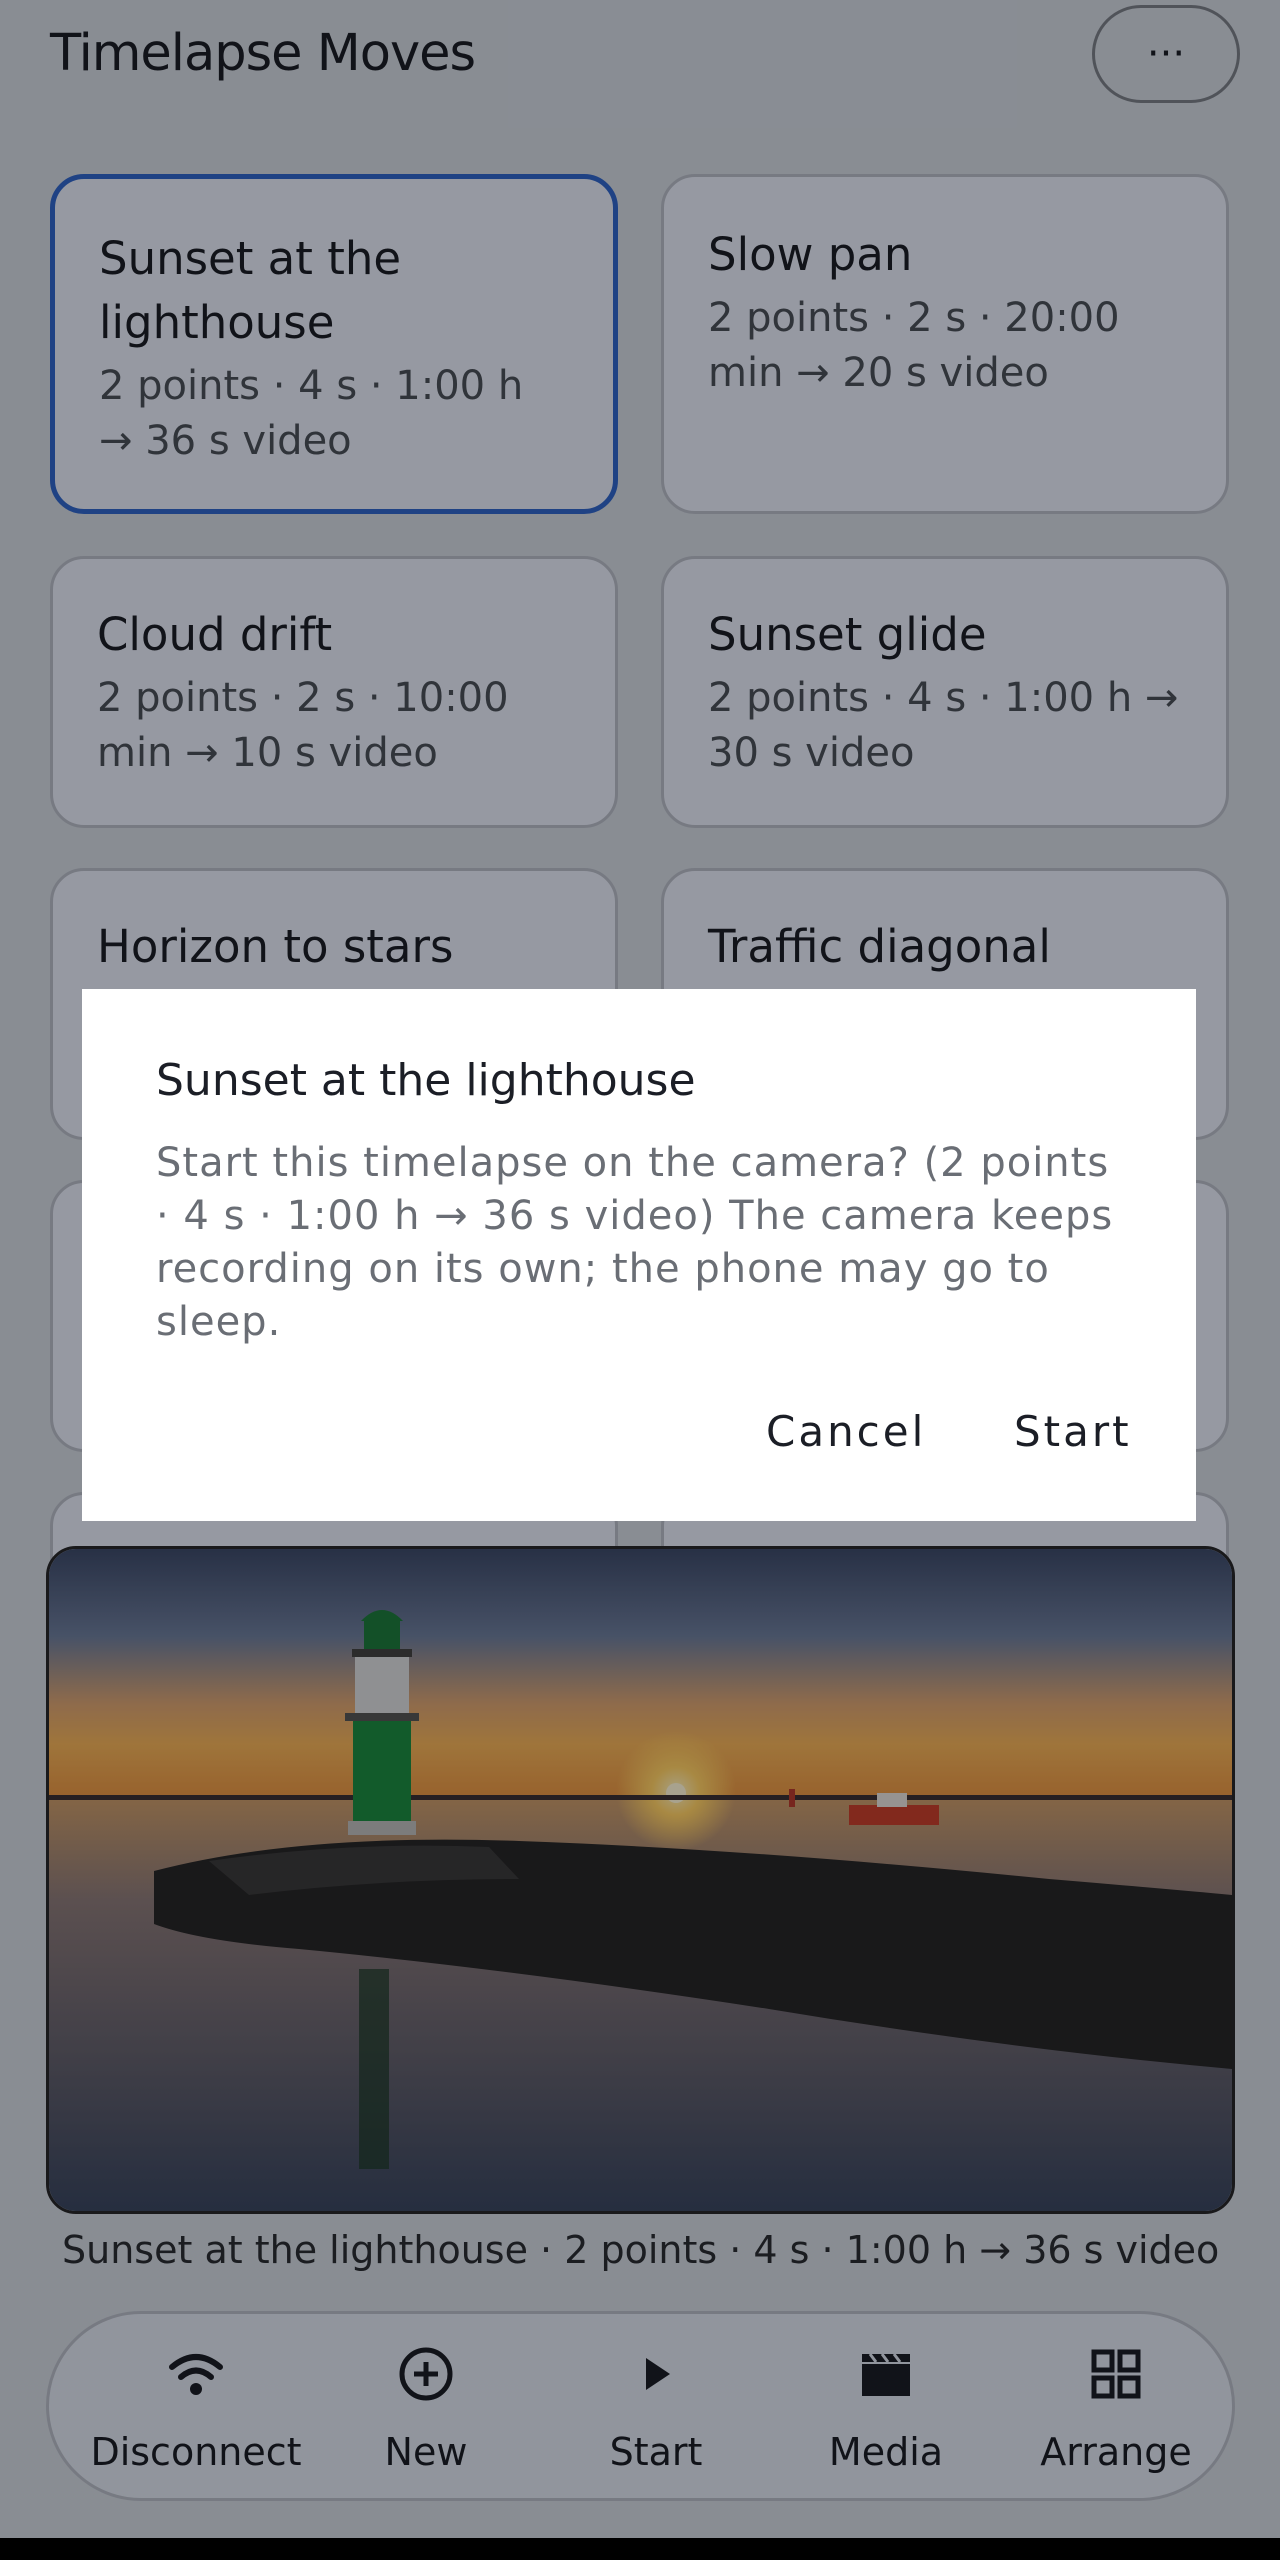 This screenshot has width=1280, height=2560. What do you see at coordinates (426, 1080) in the screenshot?
I see `dialog-title: Sunset at the lighthouse` at bounding box center [426, 1080].